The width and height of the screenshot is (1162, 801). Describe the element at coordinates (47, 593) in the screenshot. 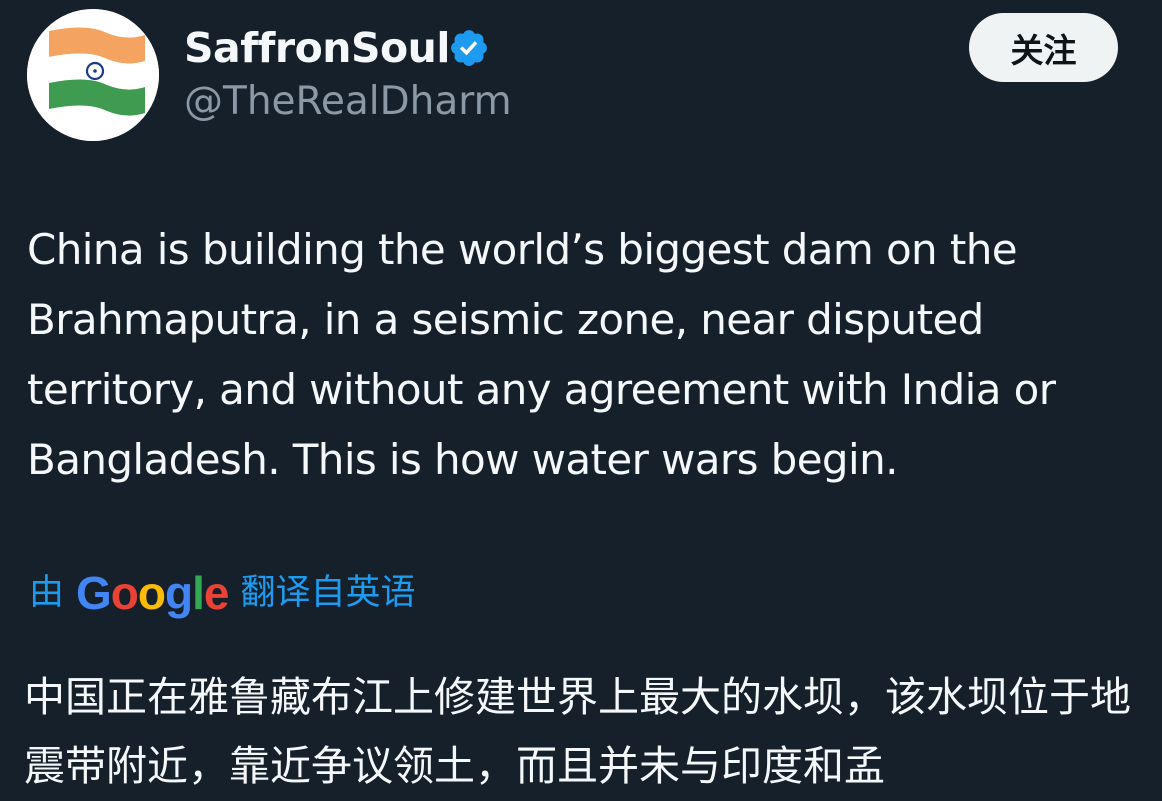

I see `translation-prefix: 由` at that location.